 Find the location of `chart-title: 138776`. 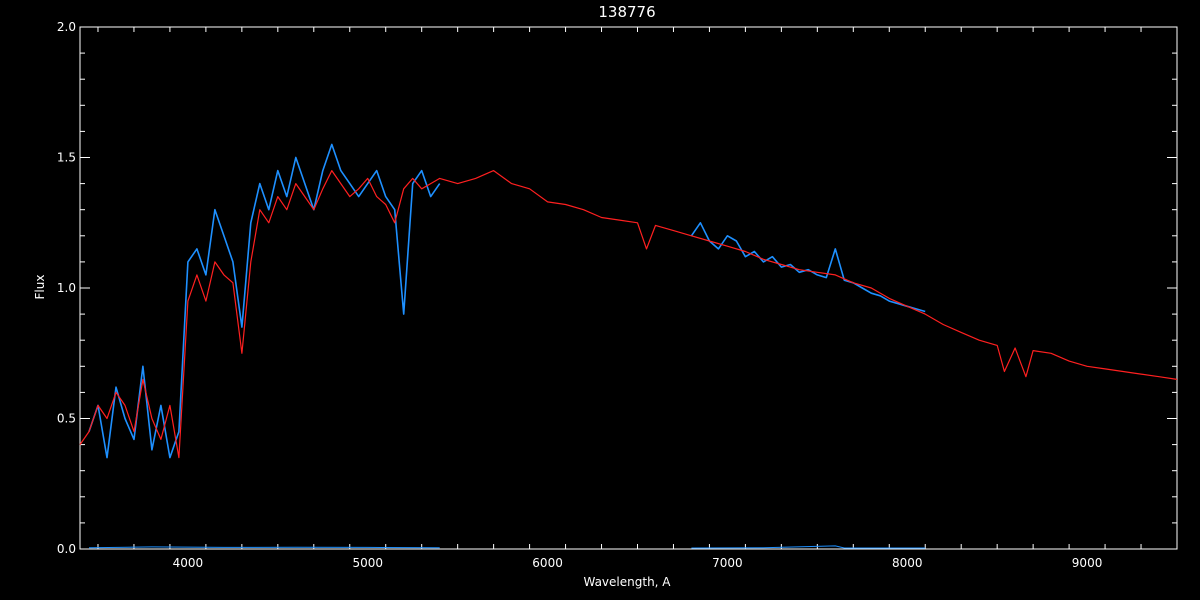

chart-title: 138776 is located at coordinates (626, 12).